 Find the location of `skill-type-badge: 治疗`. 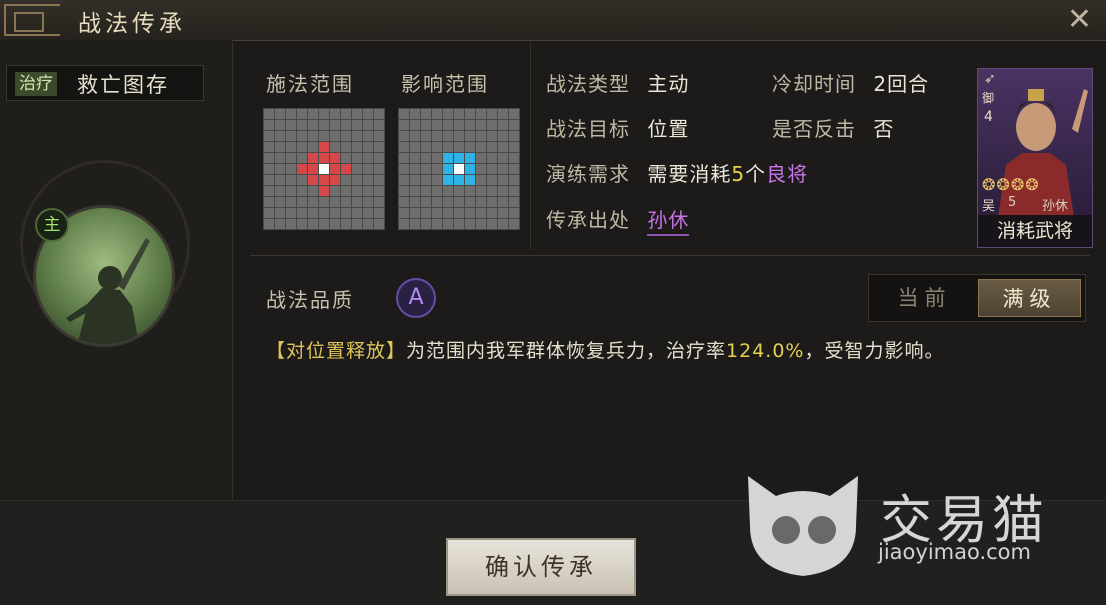

skill-type-badge: 治疗 is located at coordinates (36, 84).